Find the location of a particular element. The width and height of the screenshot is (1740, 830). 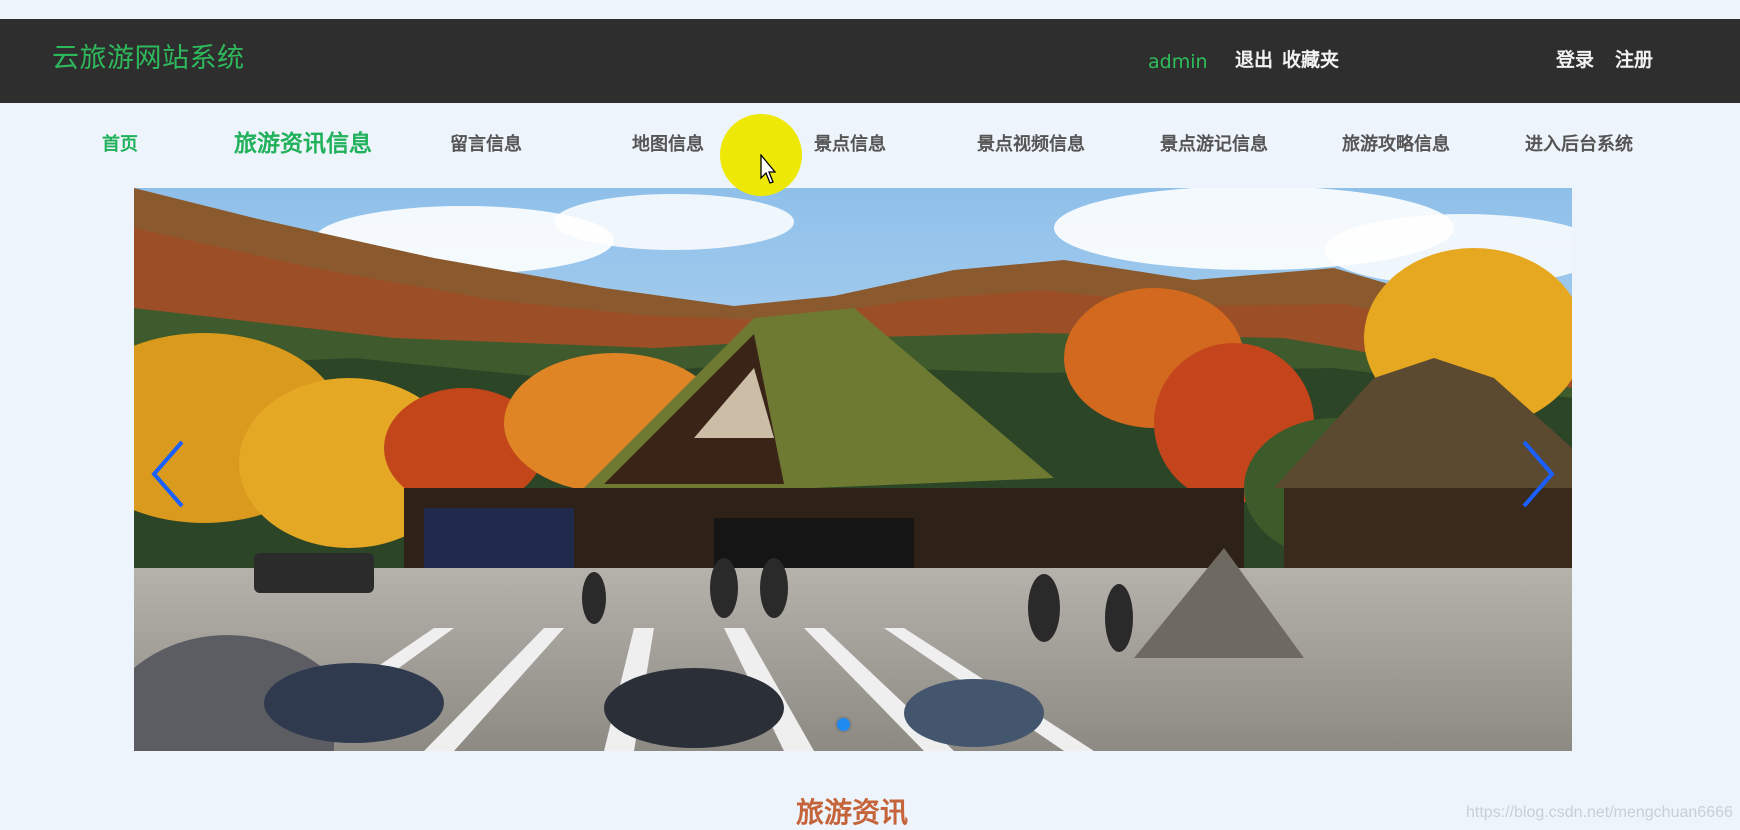

top-header: 云旅游网站系统 admin 退出 收藏夹 登录 注册 is located at coordinates (870, 61).